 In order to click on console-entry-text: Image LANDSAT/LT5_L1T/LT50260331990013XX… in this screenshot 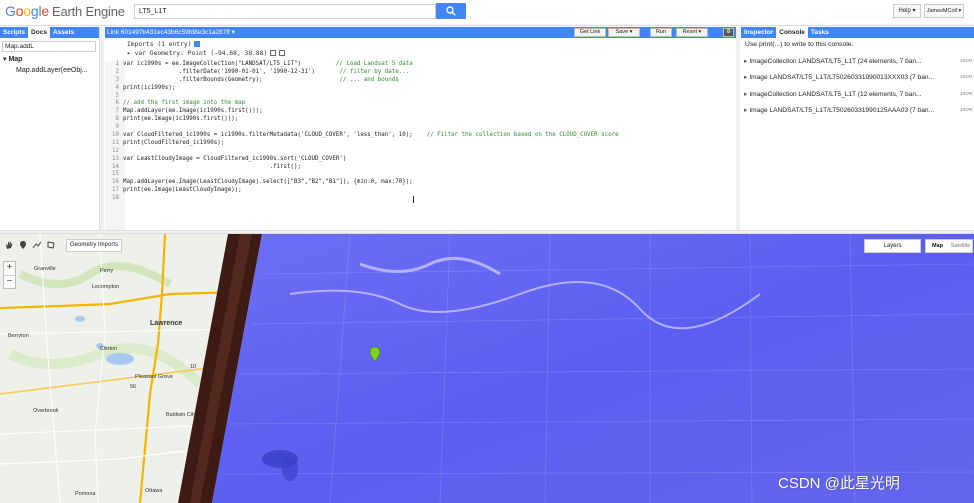, I will do `click(842, 77)`.